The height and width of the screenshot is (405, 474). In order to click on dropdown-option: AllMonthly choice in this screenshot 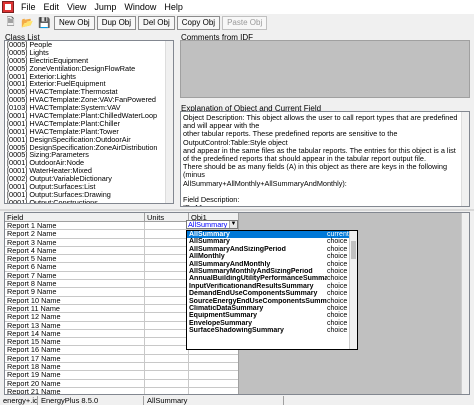, I will do `click(272, 256)`.